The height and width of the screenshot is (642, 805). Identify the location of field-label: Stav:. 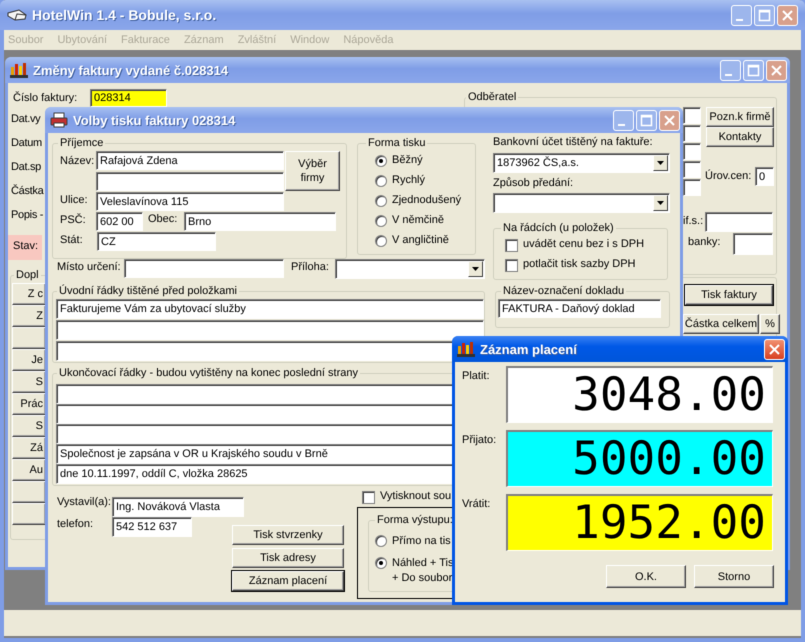
(25, 246).